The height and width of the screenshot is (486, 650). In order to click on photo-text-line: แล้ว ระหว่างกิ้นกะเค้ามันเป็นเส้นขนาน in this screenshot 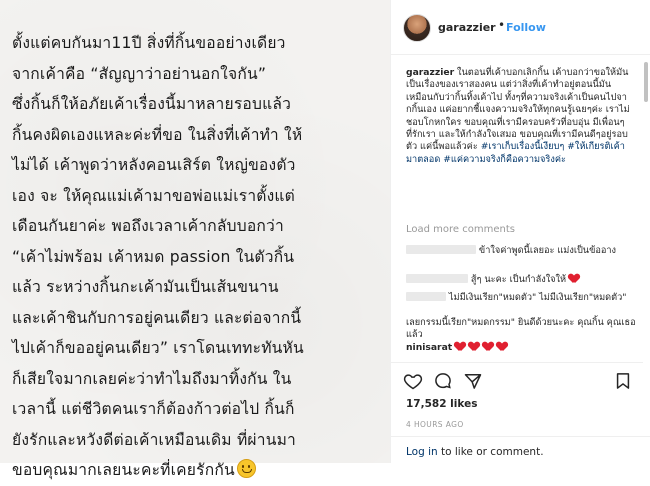, I will do `click(145, 287)`.